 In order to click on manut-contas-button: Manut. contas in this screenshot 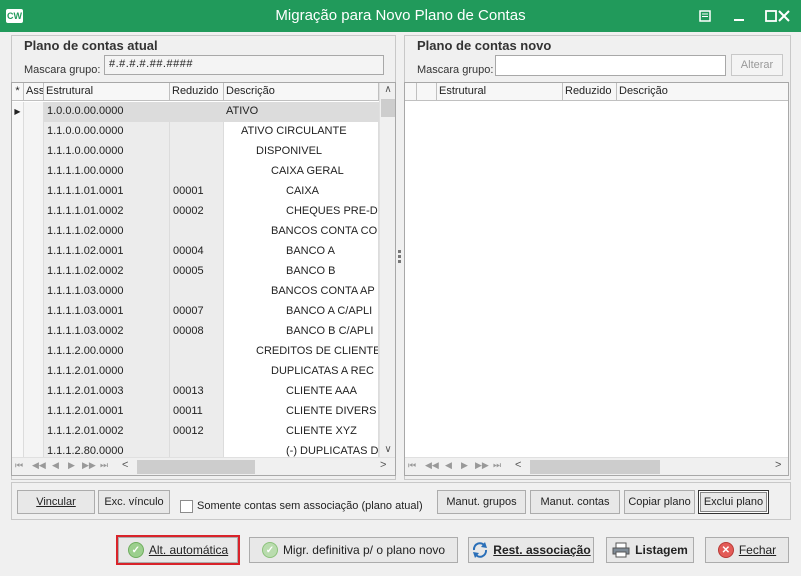, I will do `click(575, 502)`.